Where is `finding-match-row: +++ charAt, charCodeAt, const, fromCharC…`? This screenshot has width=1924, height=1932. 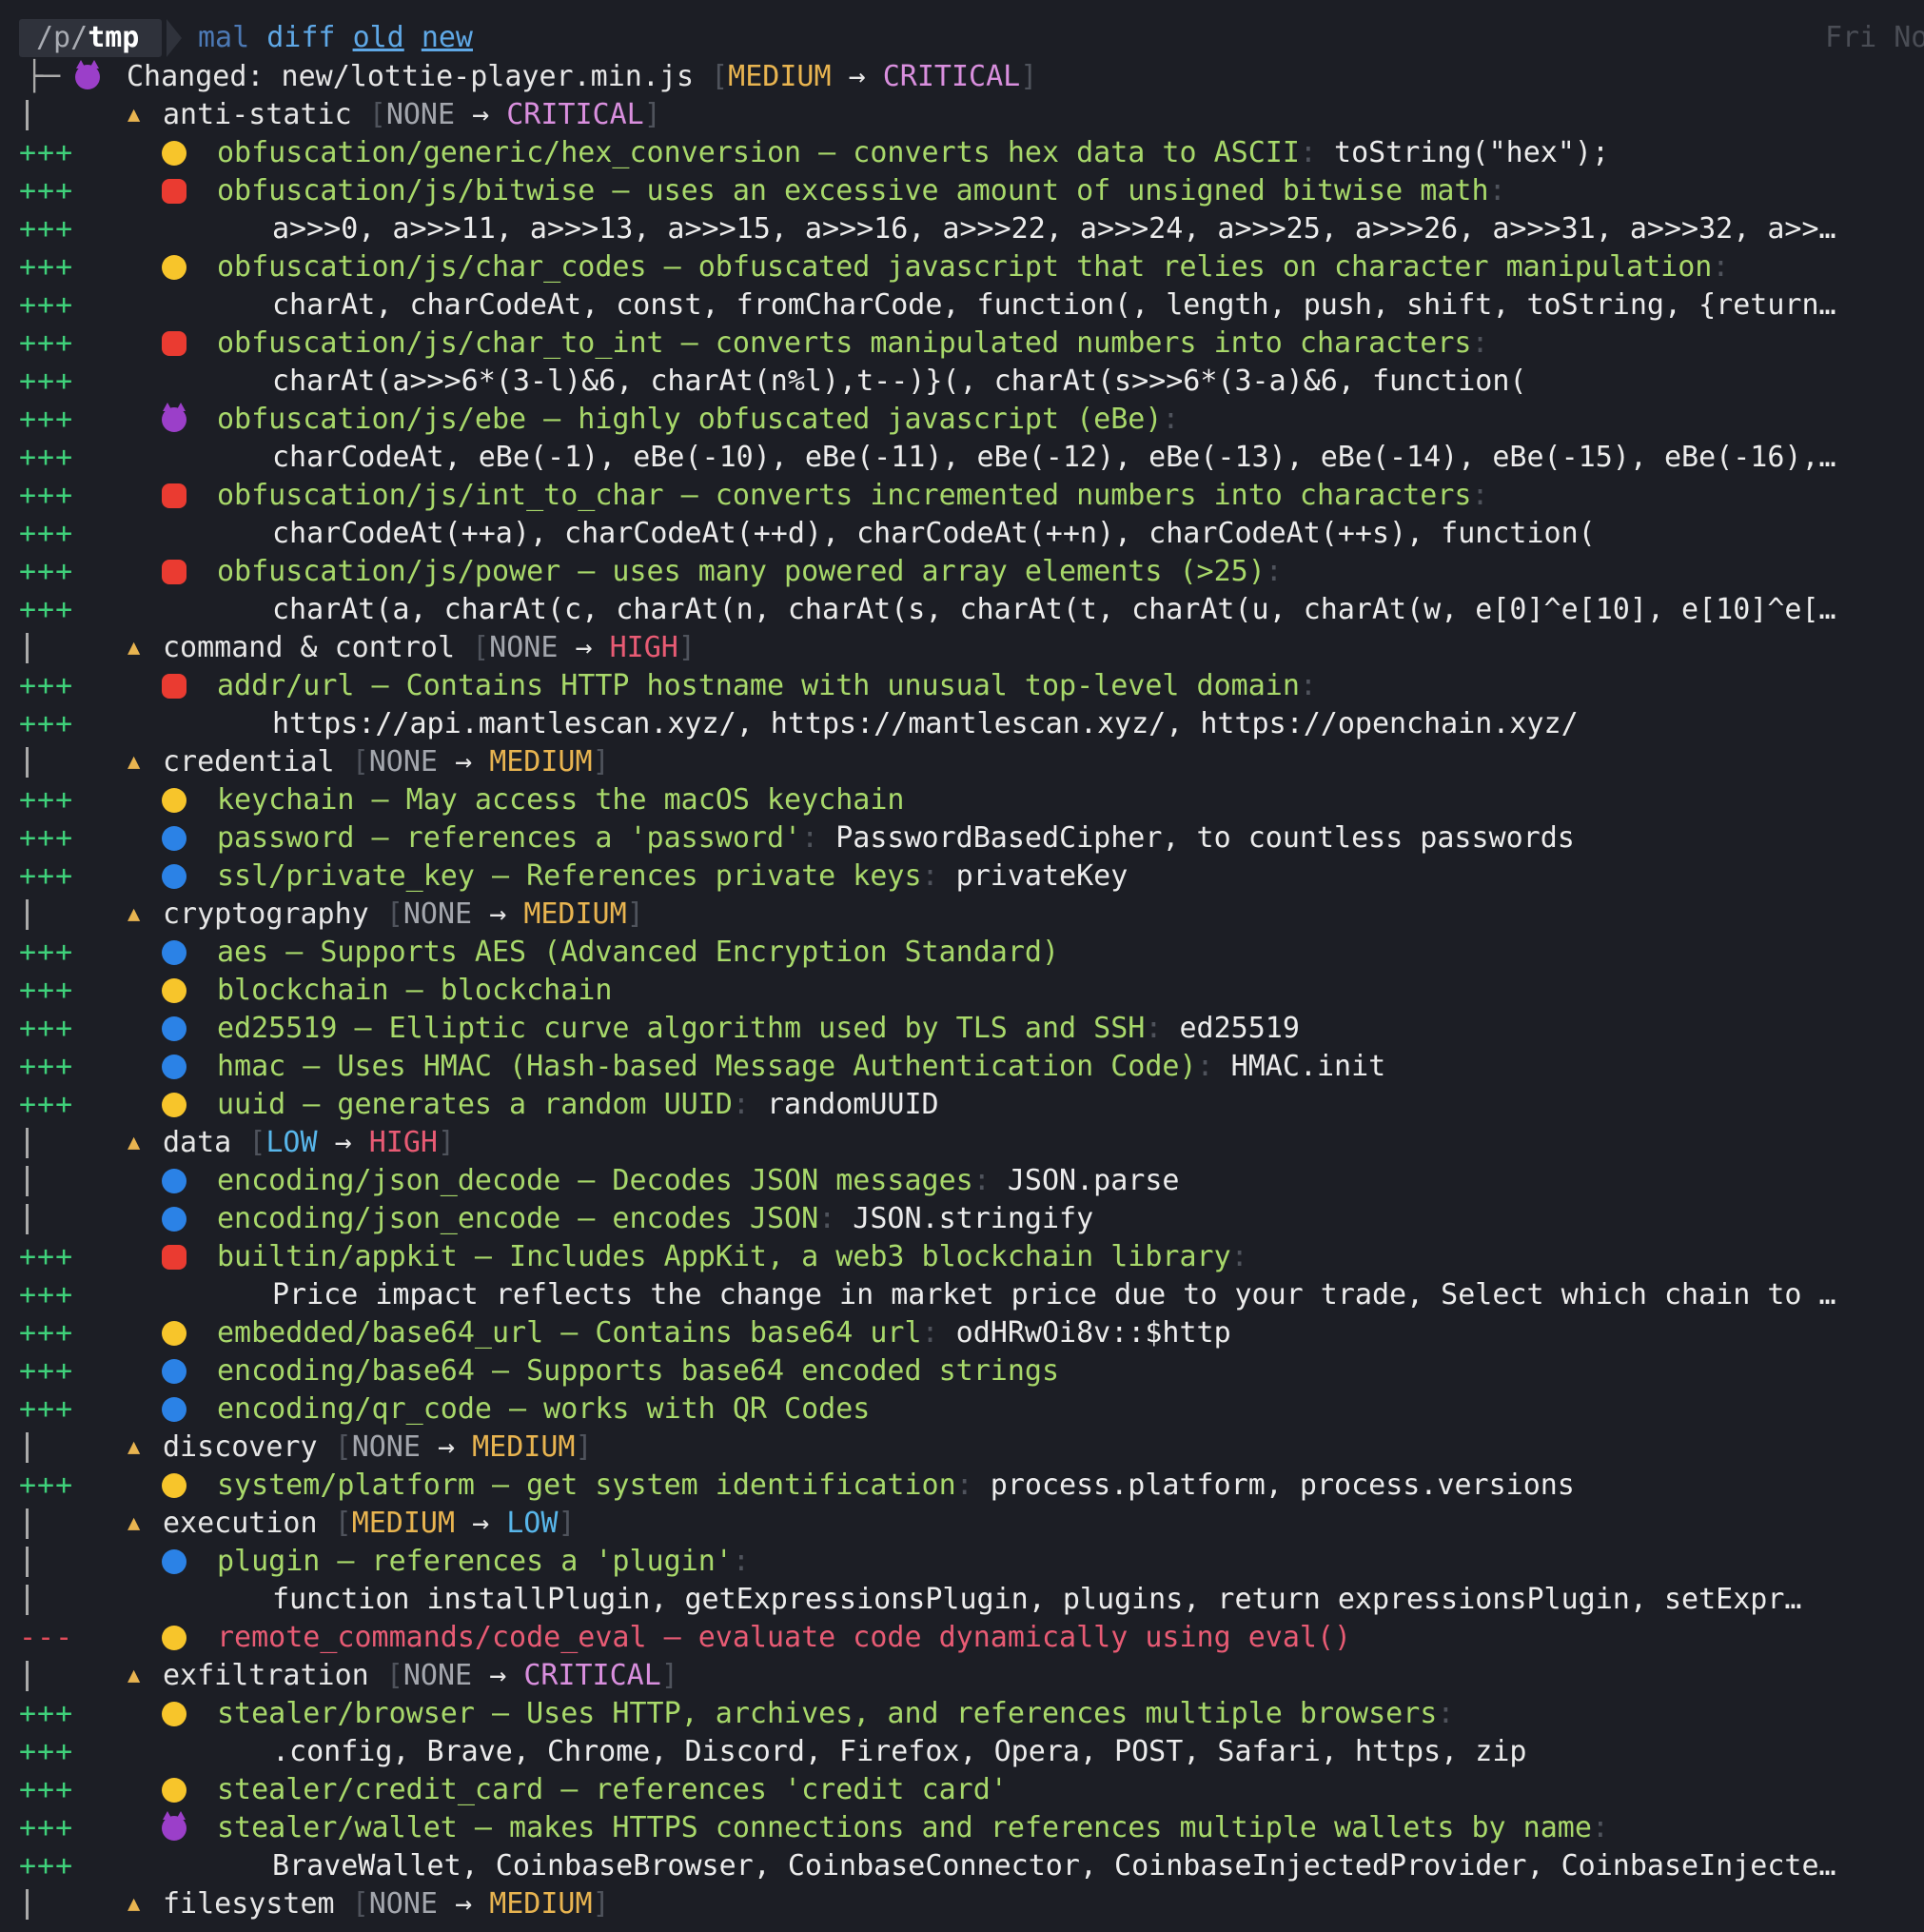
finding-match-row: +++ charAt, charCodeAt, const, fromCharC… is located at coordinates (962, 305).